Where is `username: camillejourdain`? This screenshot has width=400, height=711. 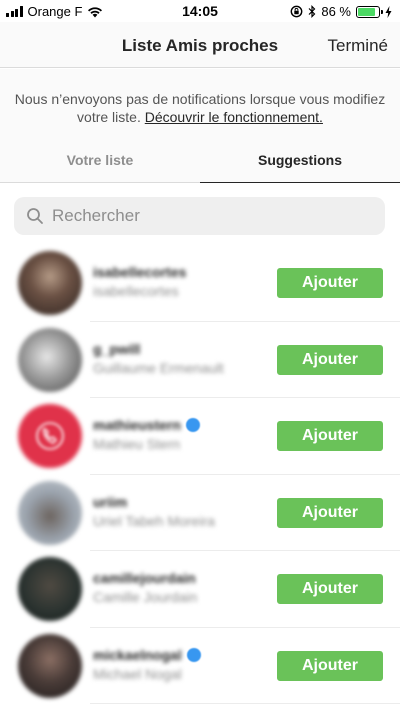 username: camillejourdain is located at coordinates (144, 578).